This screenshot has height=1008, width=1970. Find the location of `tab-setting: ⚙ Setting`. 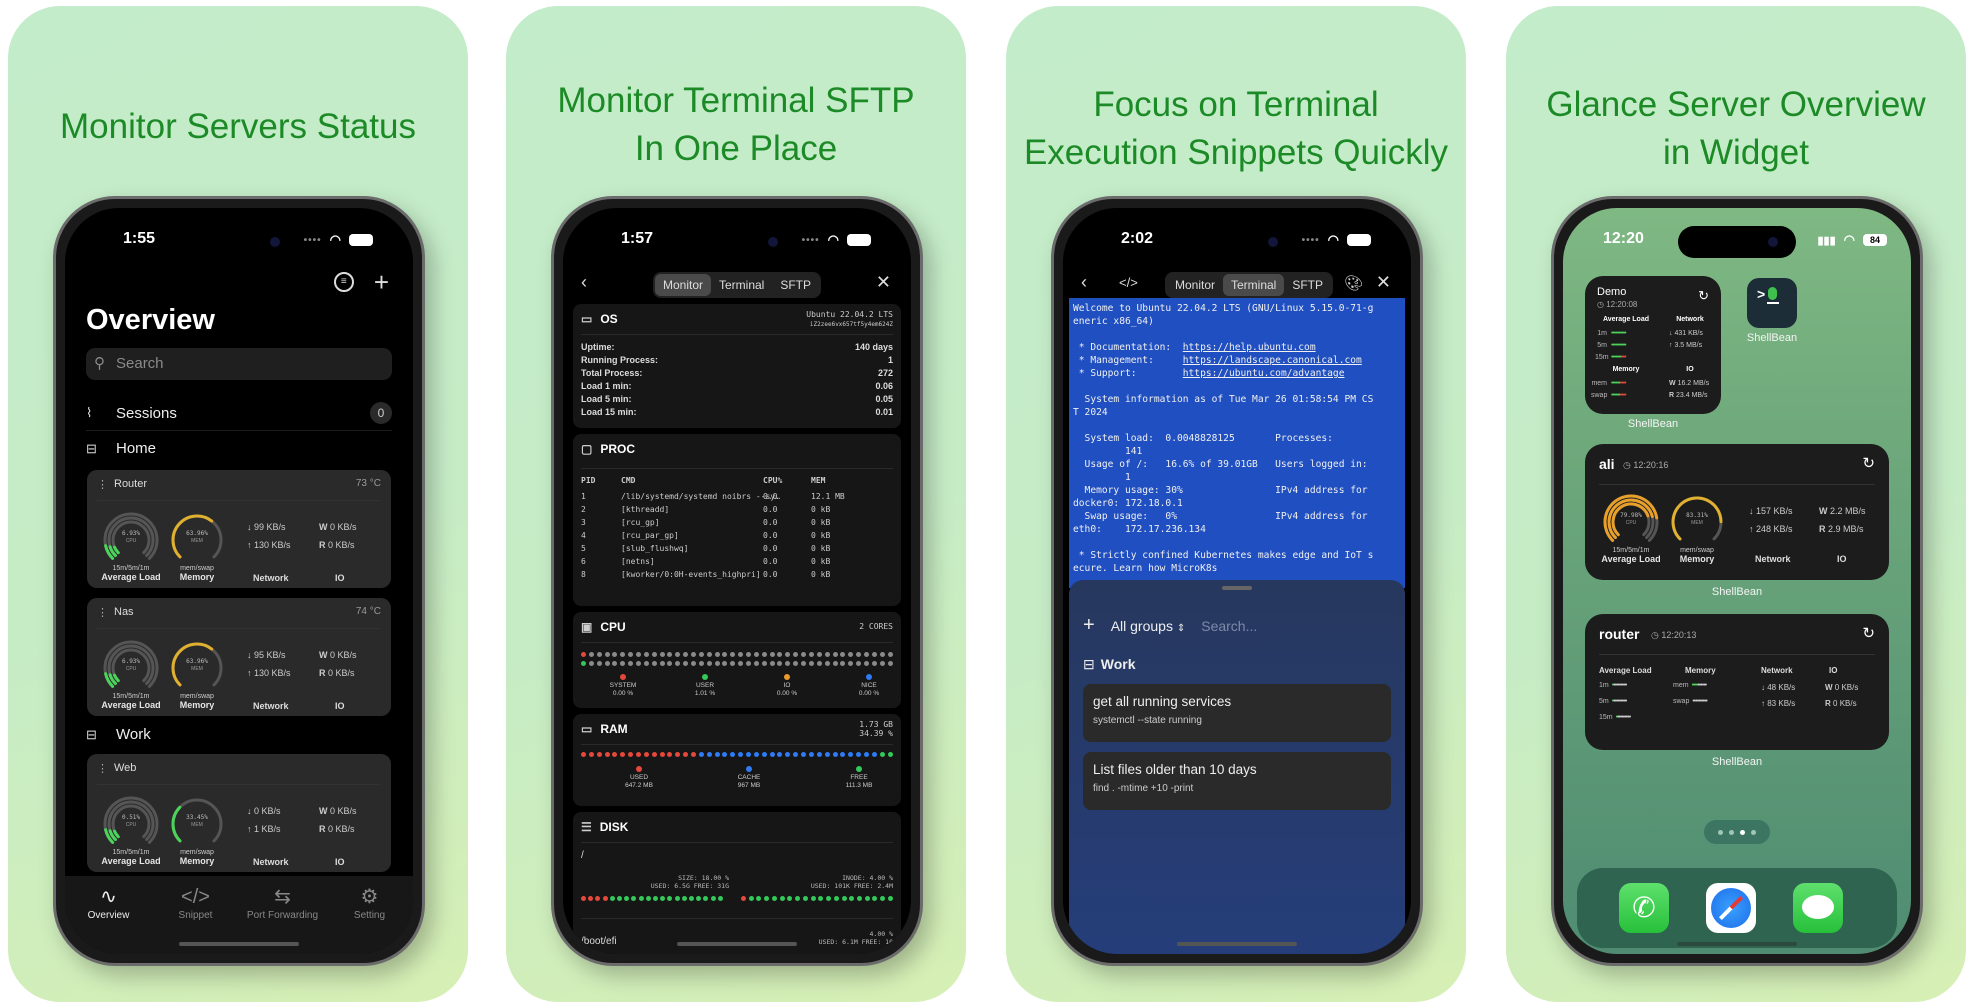

tab-setting: ⚙ Setting is located at coordinates (370, 919).